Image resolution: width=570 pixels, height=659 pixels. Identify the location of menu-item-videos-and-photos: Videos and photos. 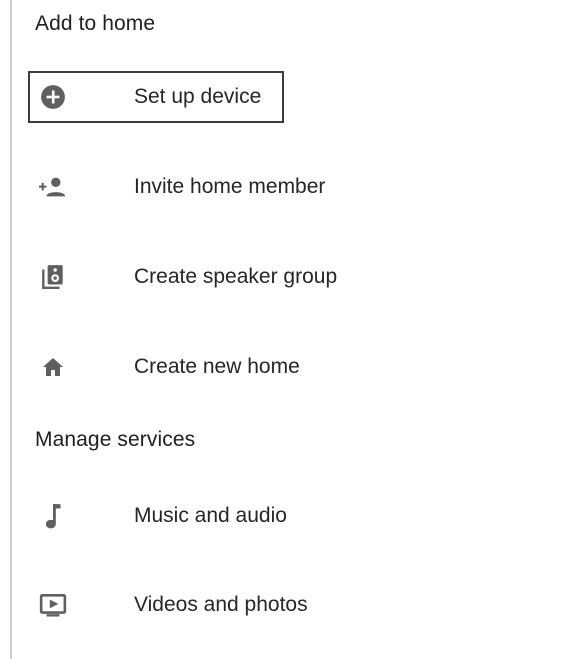
(208, 605).